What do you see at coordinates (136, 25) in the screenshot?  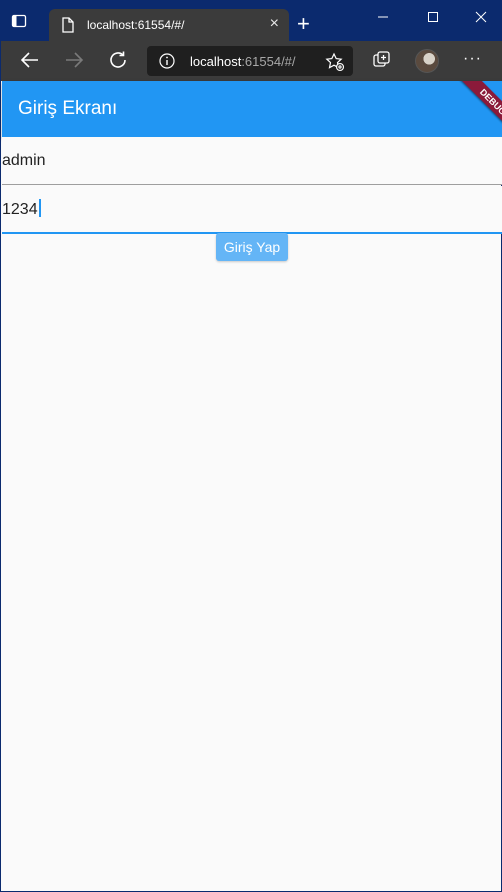 I see `tab-title: localhost:61554/#/` at bounding box center [136, 25].